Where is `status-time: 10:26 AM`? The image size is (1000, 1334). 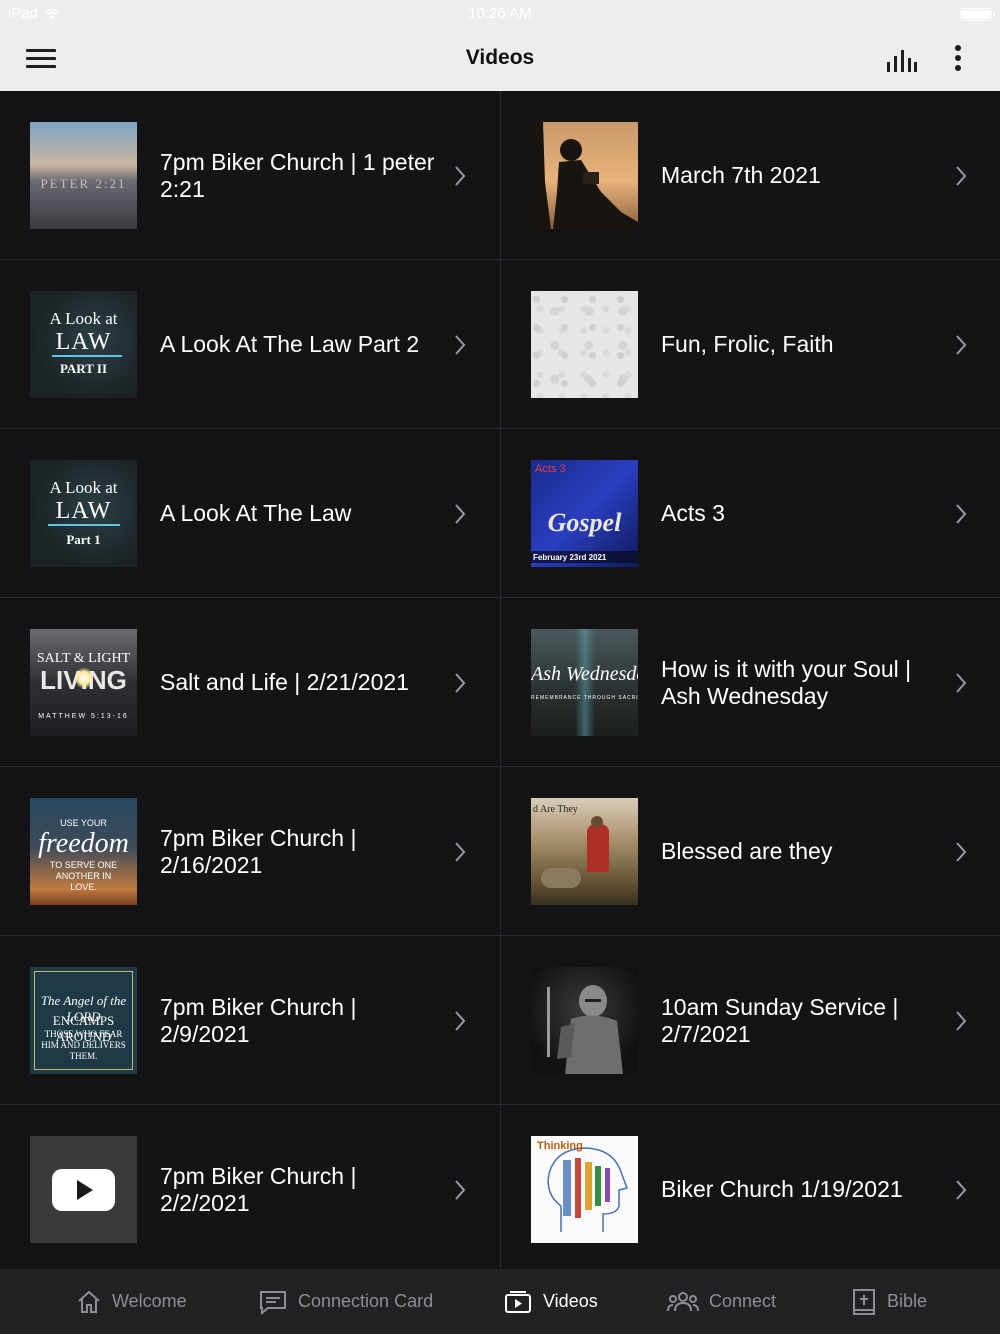
status-time: 10:26 AM is located at coordinates (500, 13).